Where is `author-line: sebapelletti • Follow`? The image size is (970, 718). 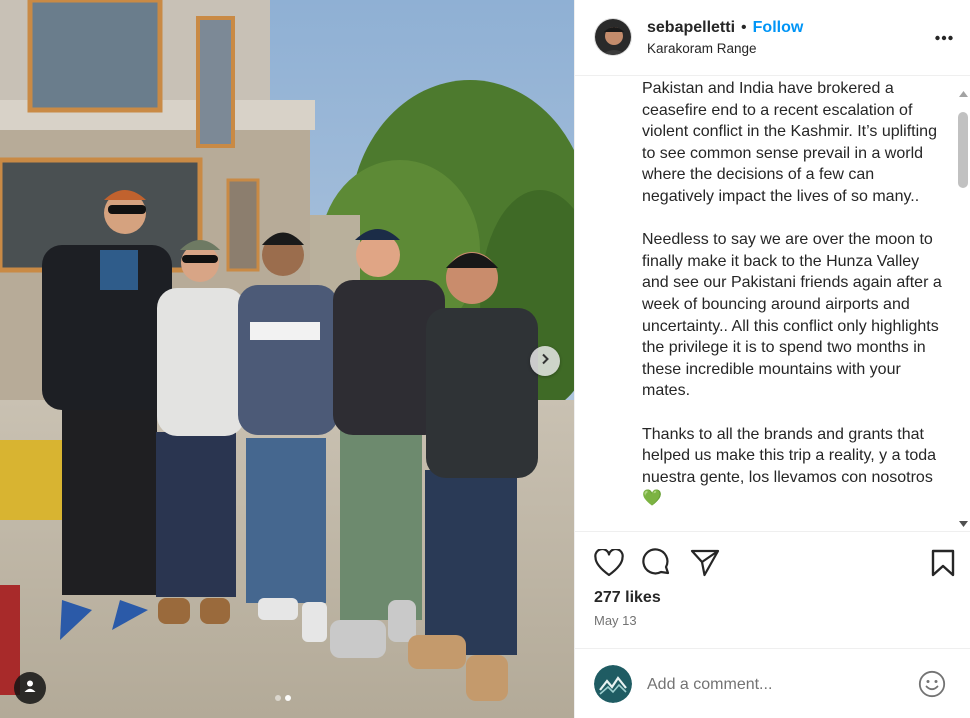 author-line: sebapelletti • Follow is located at coordinates (725, 28).